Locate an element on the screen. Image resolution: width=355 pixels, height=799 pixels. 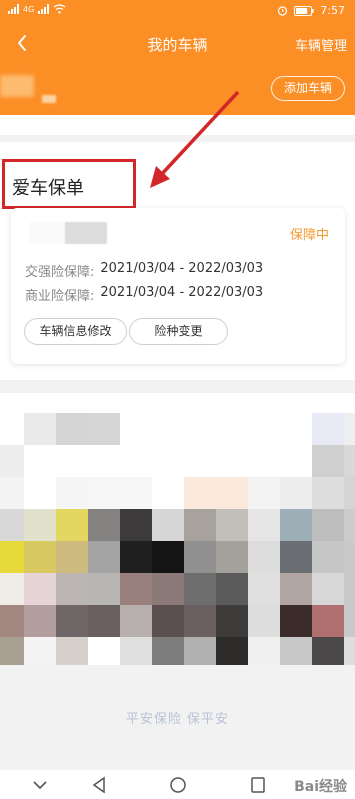
nav-recents-icon is located at coordinates (258, 785).